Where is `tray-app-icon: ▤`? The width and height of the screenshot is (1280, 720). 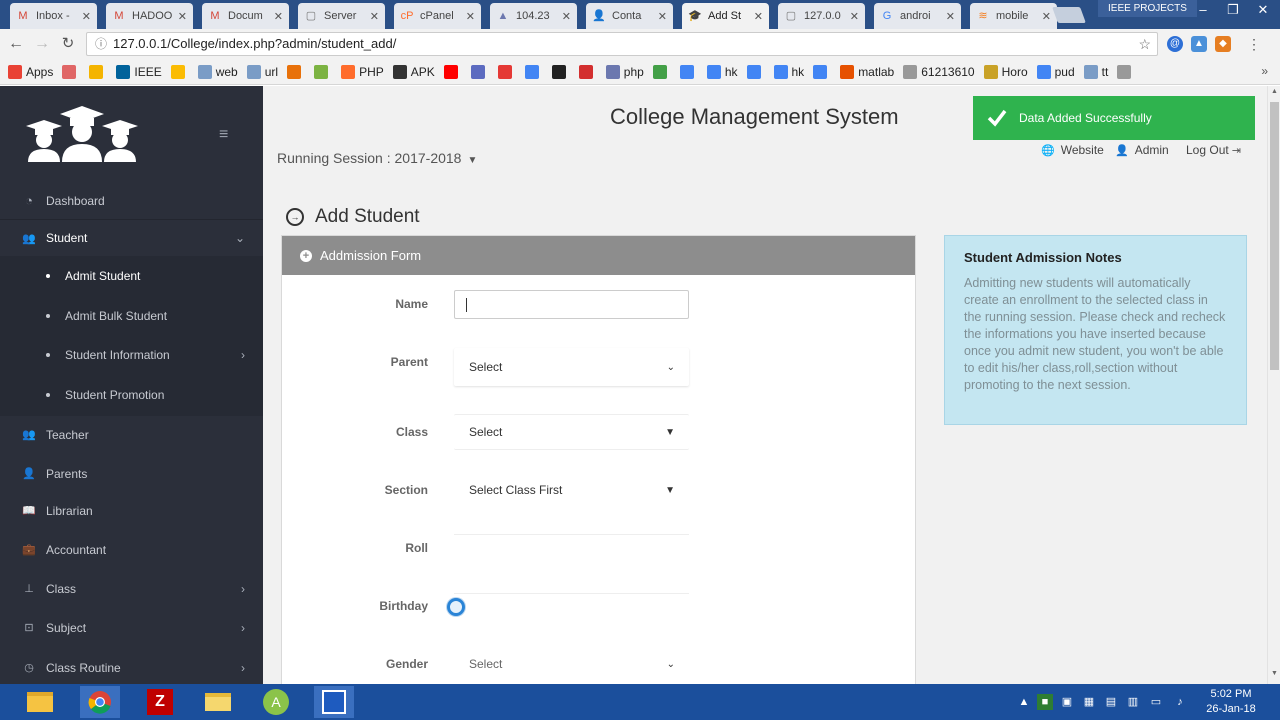 tray-app-icon: ▤ is located at coordinates (1111, 702).